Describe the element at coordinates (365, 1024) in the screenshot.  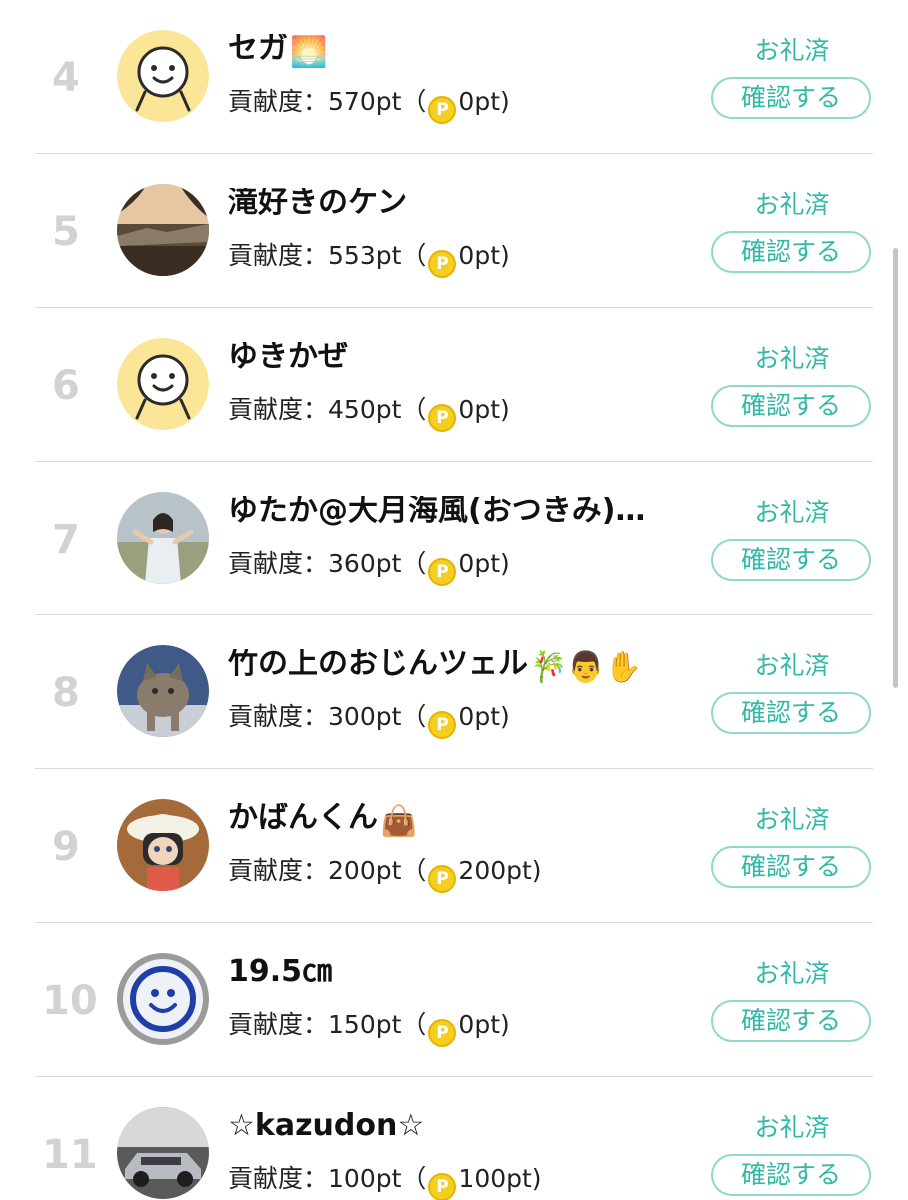
I see `points-value: 150pt` at that location.